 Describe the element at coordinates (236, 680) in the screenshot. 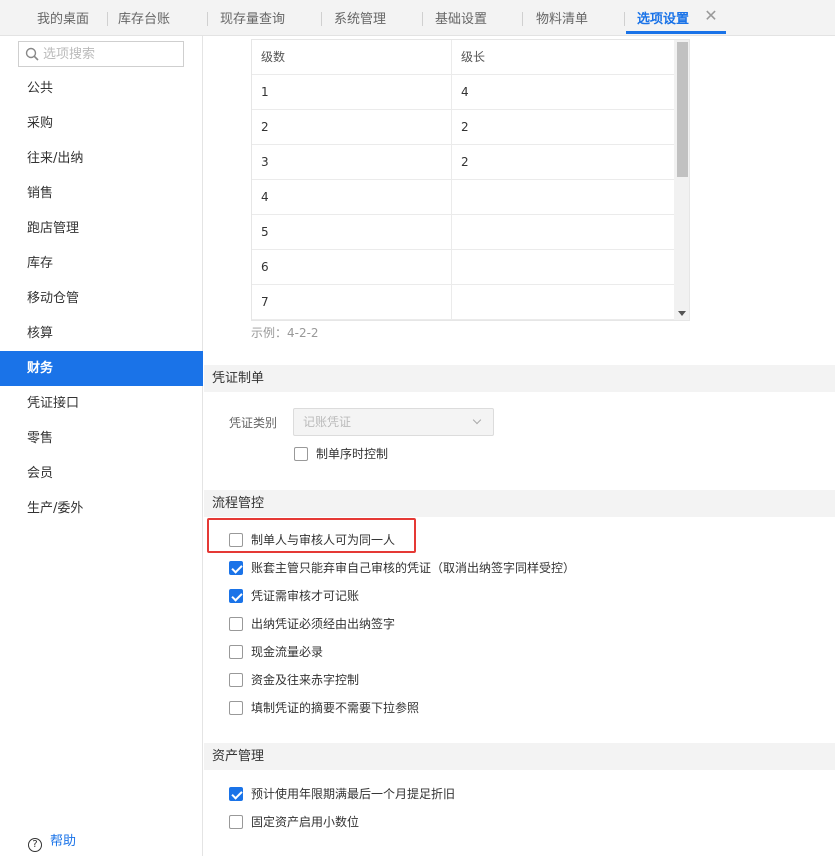

I see `deficit-control-checkbox` at that location.